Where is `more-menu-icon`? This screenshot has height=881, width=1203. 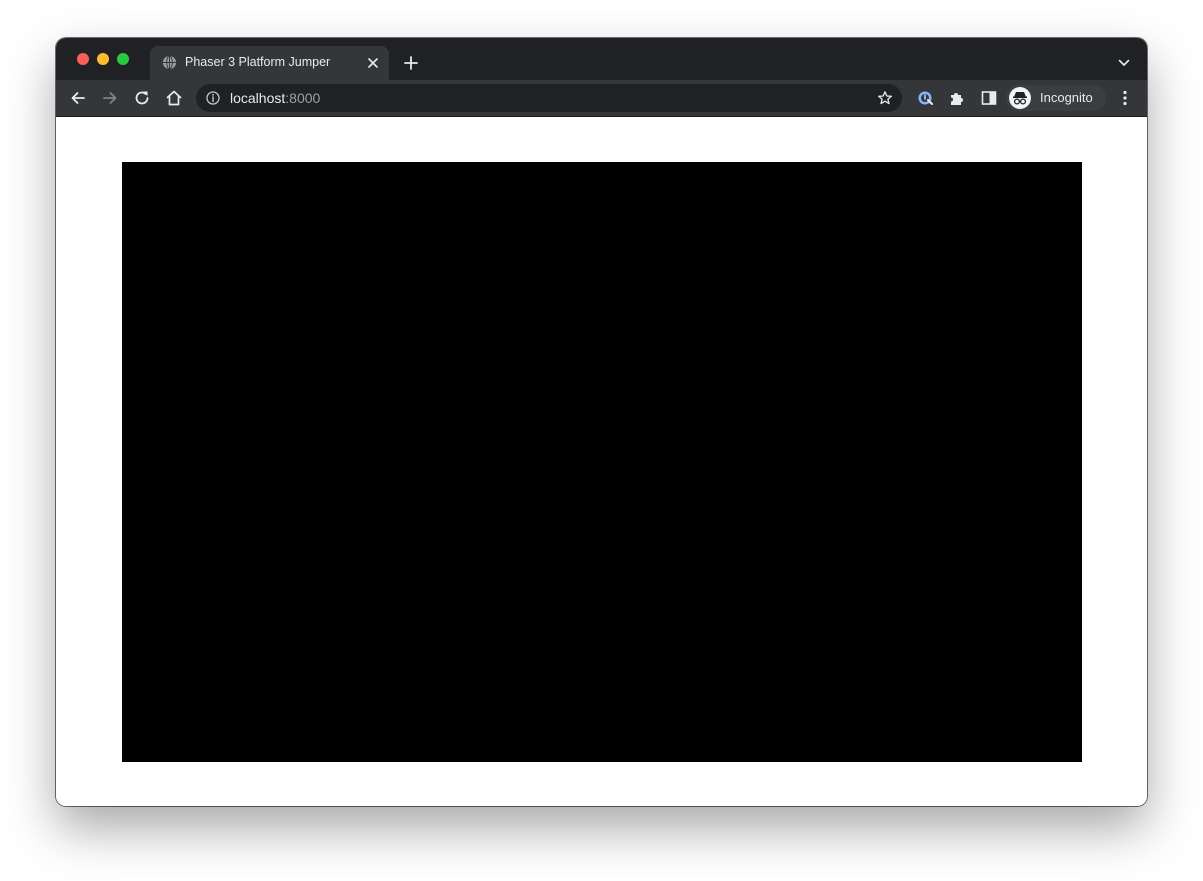
more-menu-icon is located at coordinates (1125, 98).